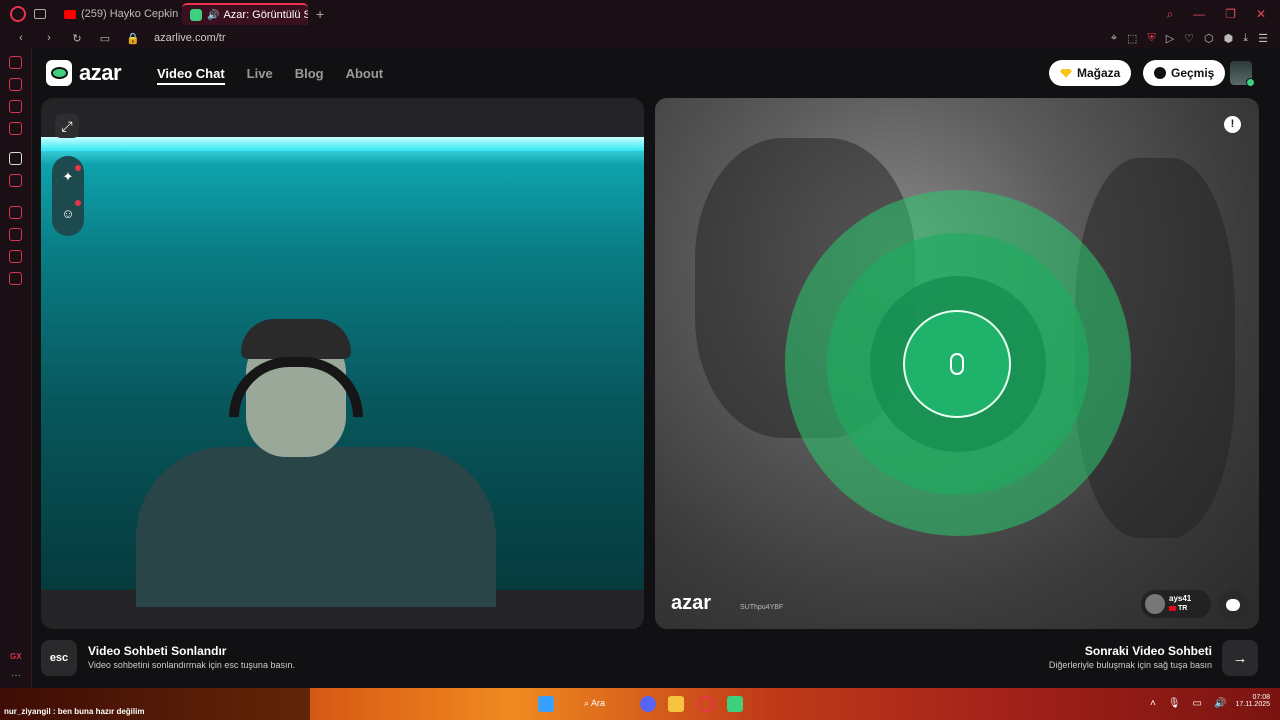  Describe the element at coordinates (1174, 703) in the screenshot. I see `mic-tray-icon: 🎙` at that location.